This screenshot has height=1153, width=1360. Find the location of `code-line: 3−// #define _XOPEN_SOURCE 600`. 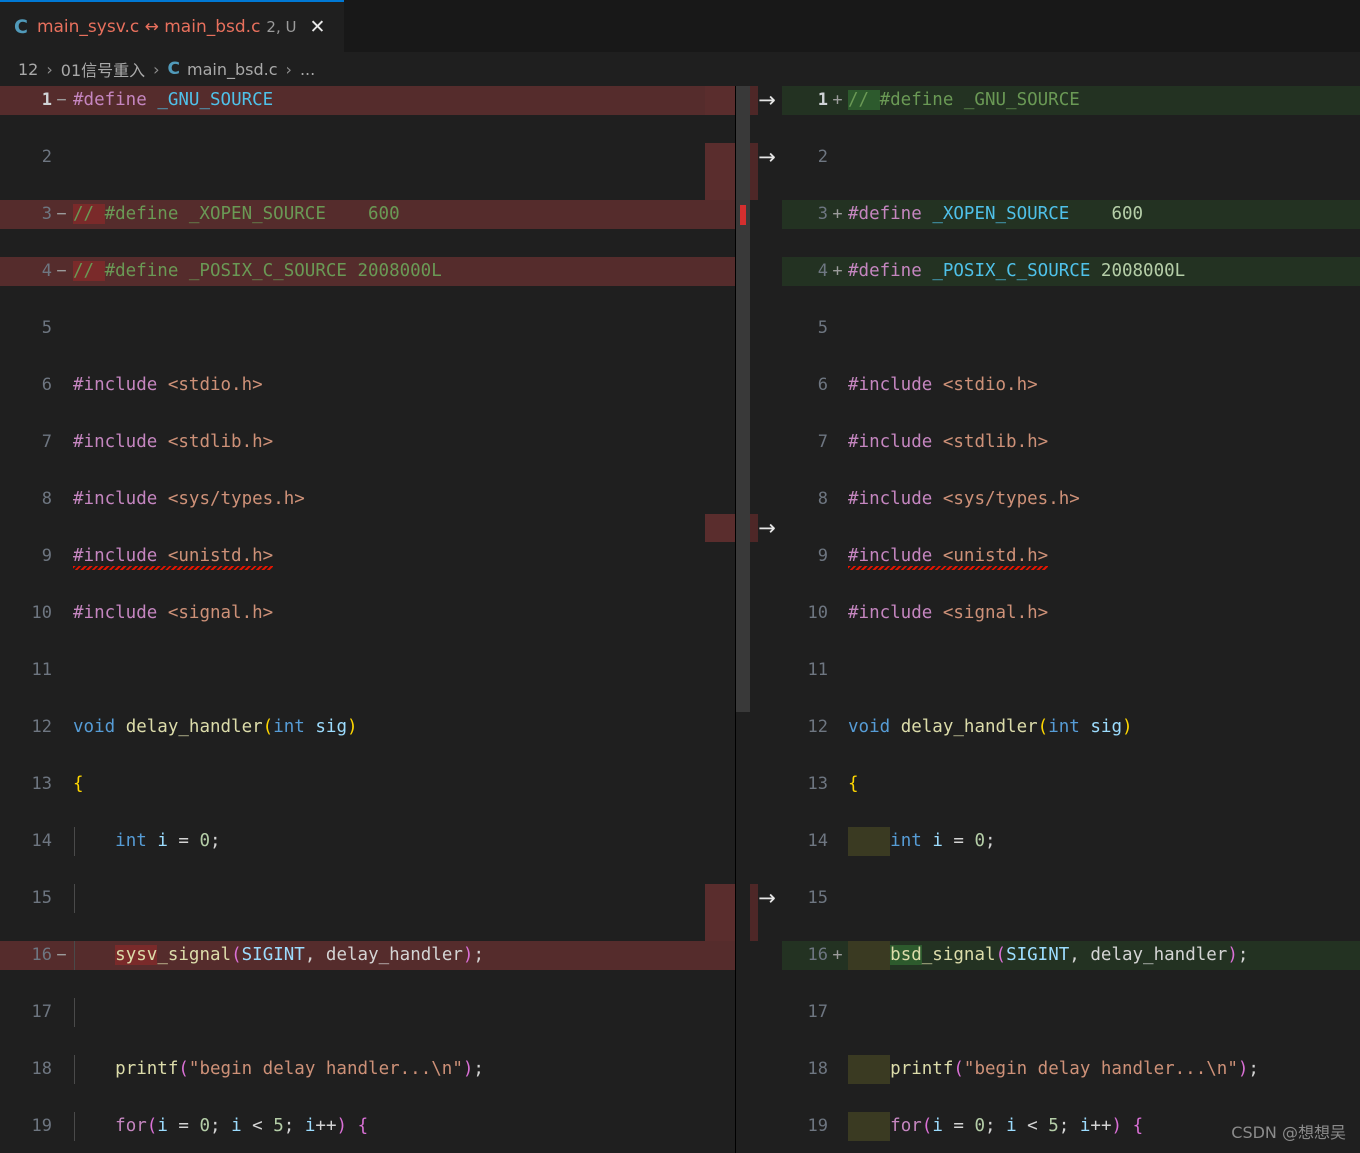

code-line: 3−// #define _XOPEN_SOURCE 600 is located at coordinates (368, 214).